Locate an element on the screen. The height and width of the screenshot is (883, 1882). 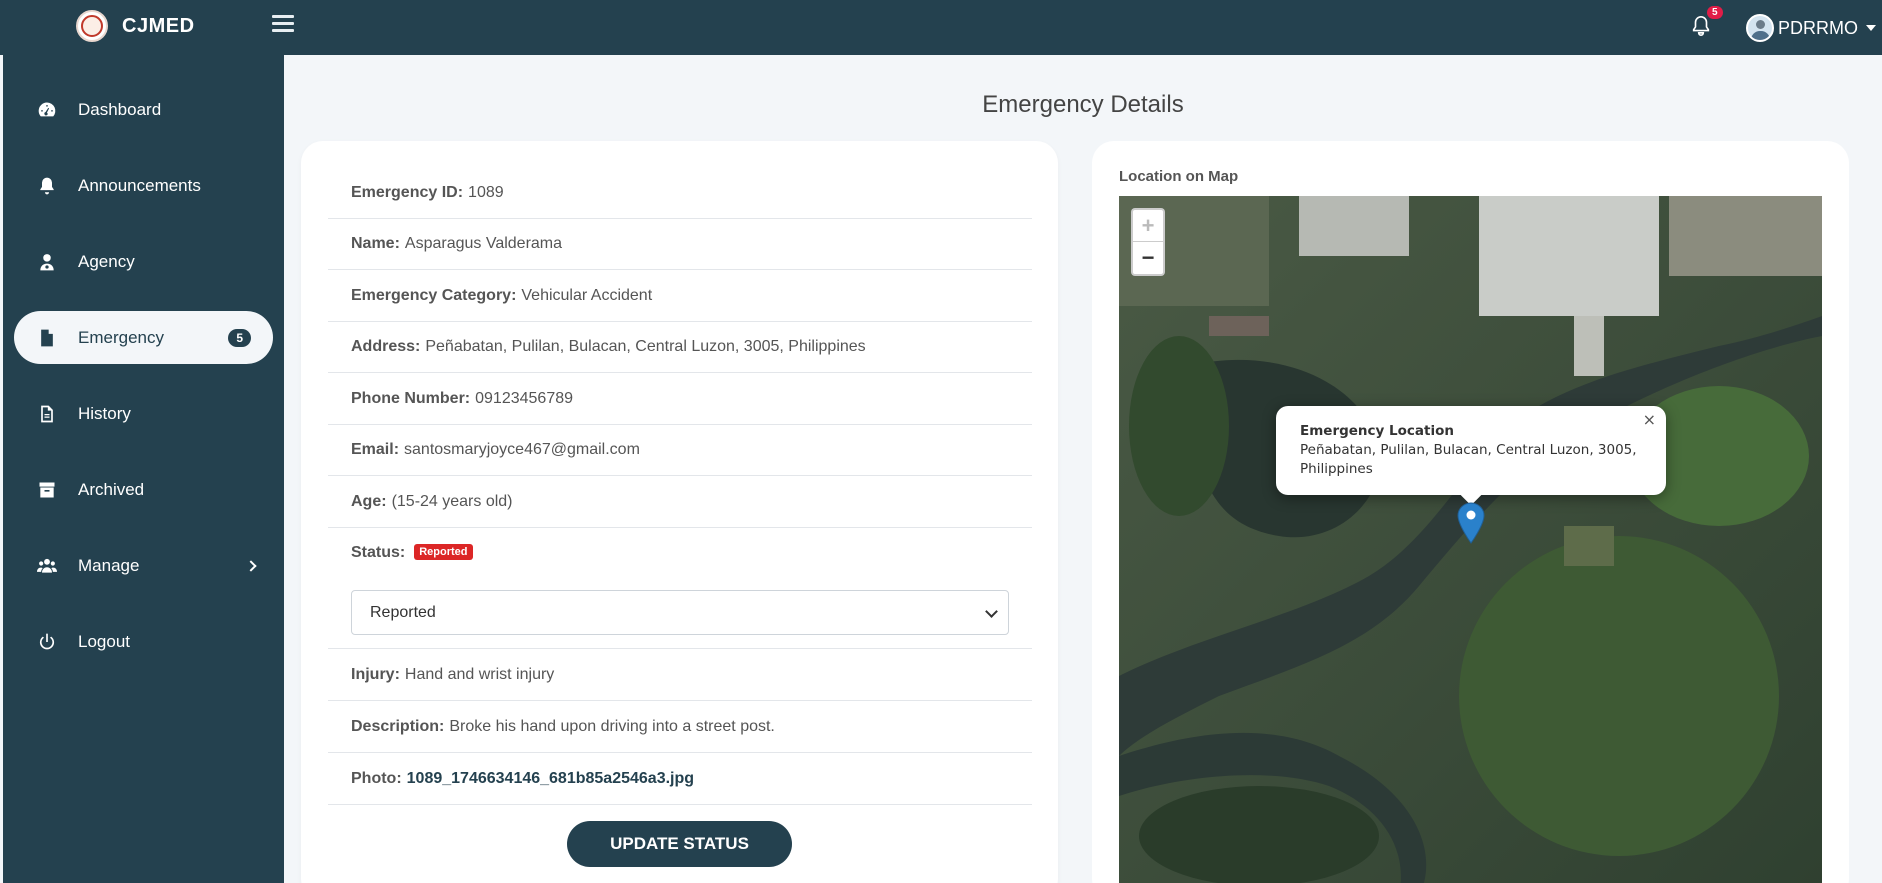
sidebar-item-agency: Agency is located at coordinates (143, 261).